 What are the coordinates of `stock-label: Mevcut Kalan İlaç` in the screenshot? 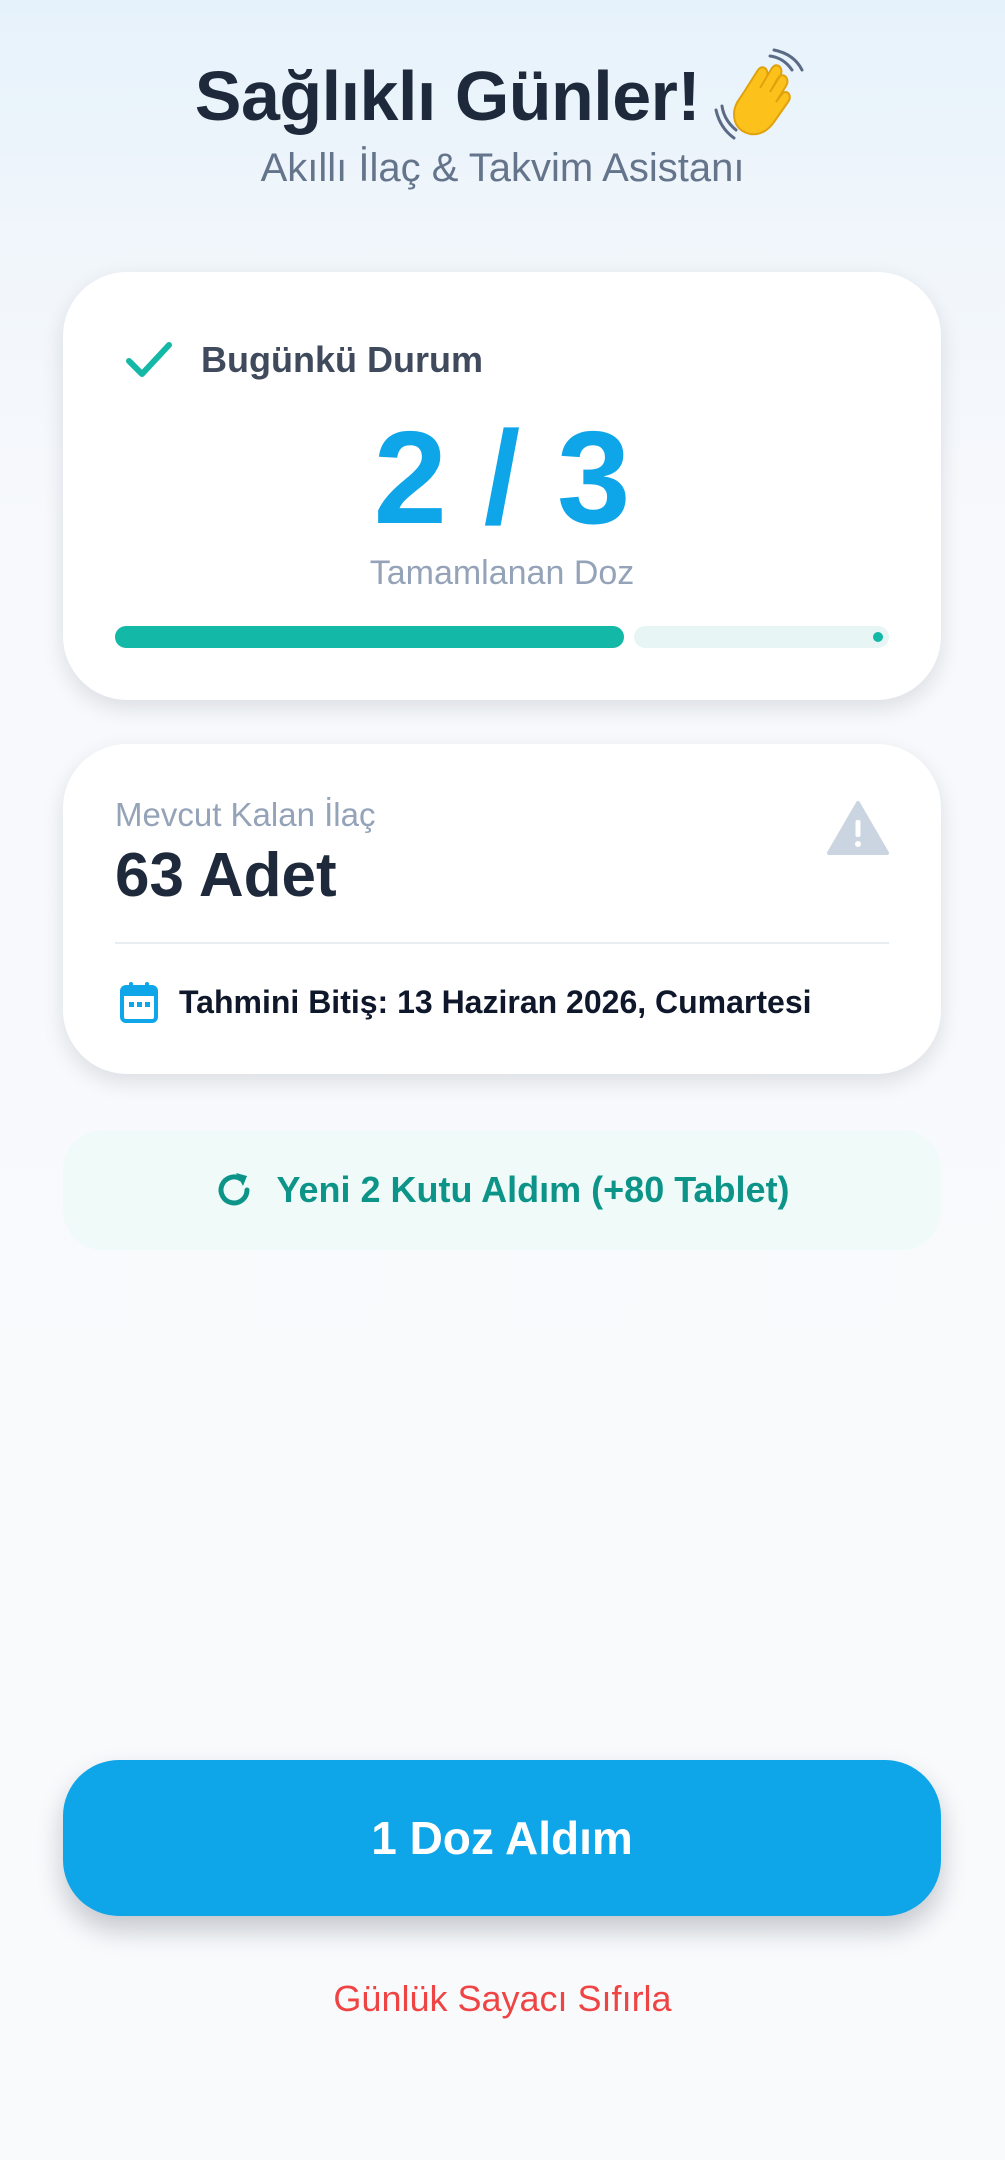 It's located at (245, 814).